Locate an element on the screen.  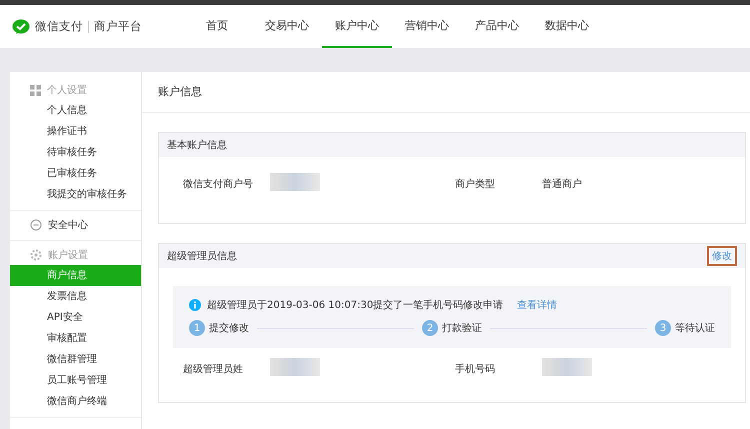
sidebar-item: 微信群管理 is located at coordinates (75, 359).